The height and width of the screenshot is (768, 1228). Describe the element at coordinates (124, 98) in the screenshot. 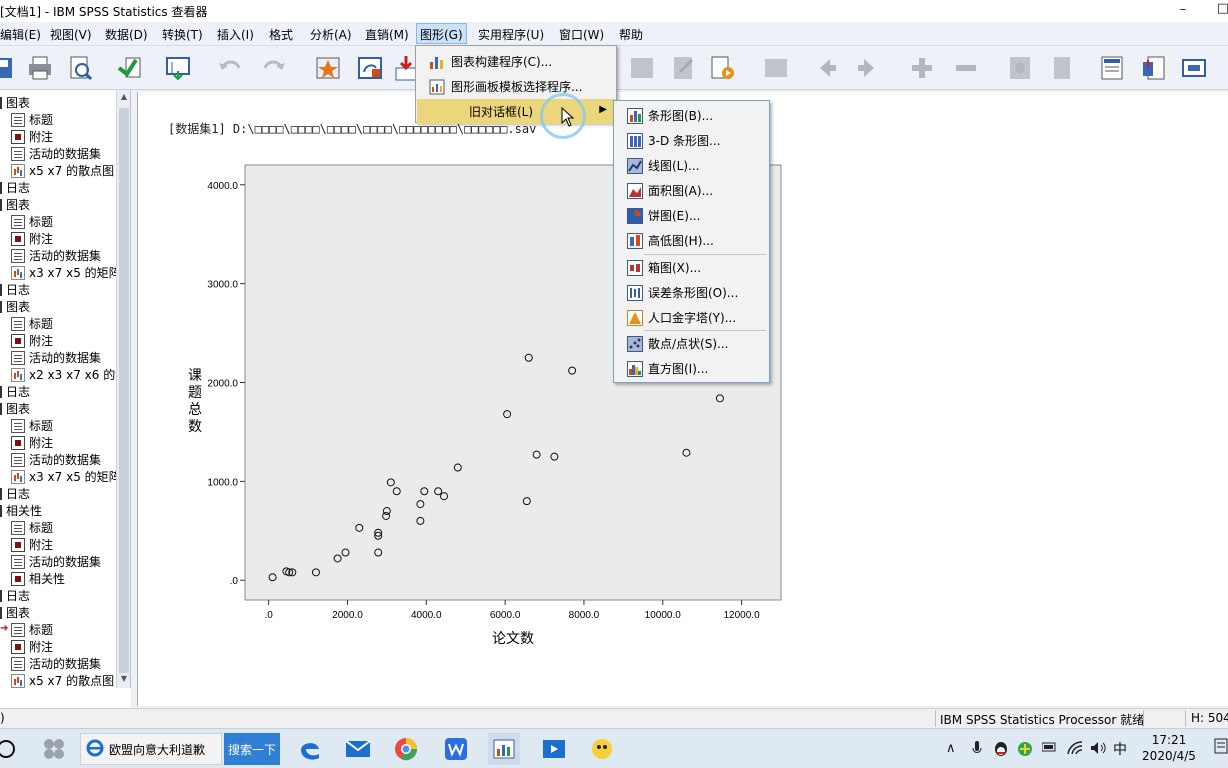

I see `scroll-up-icon: ▲` at that location.